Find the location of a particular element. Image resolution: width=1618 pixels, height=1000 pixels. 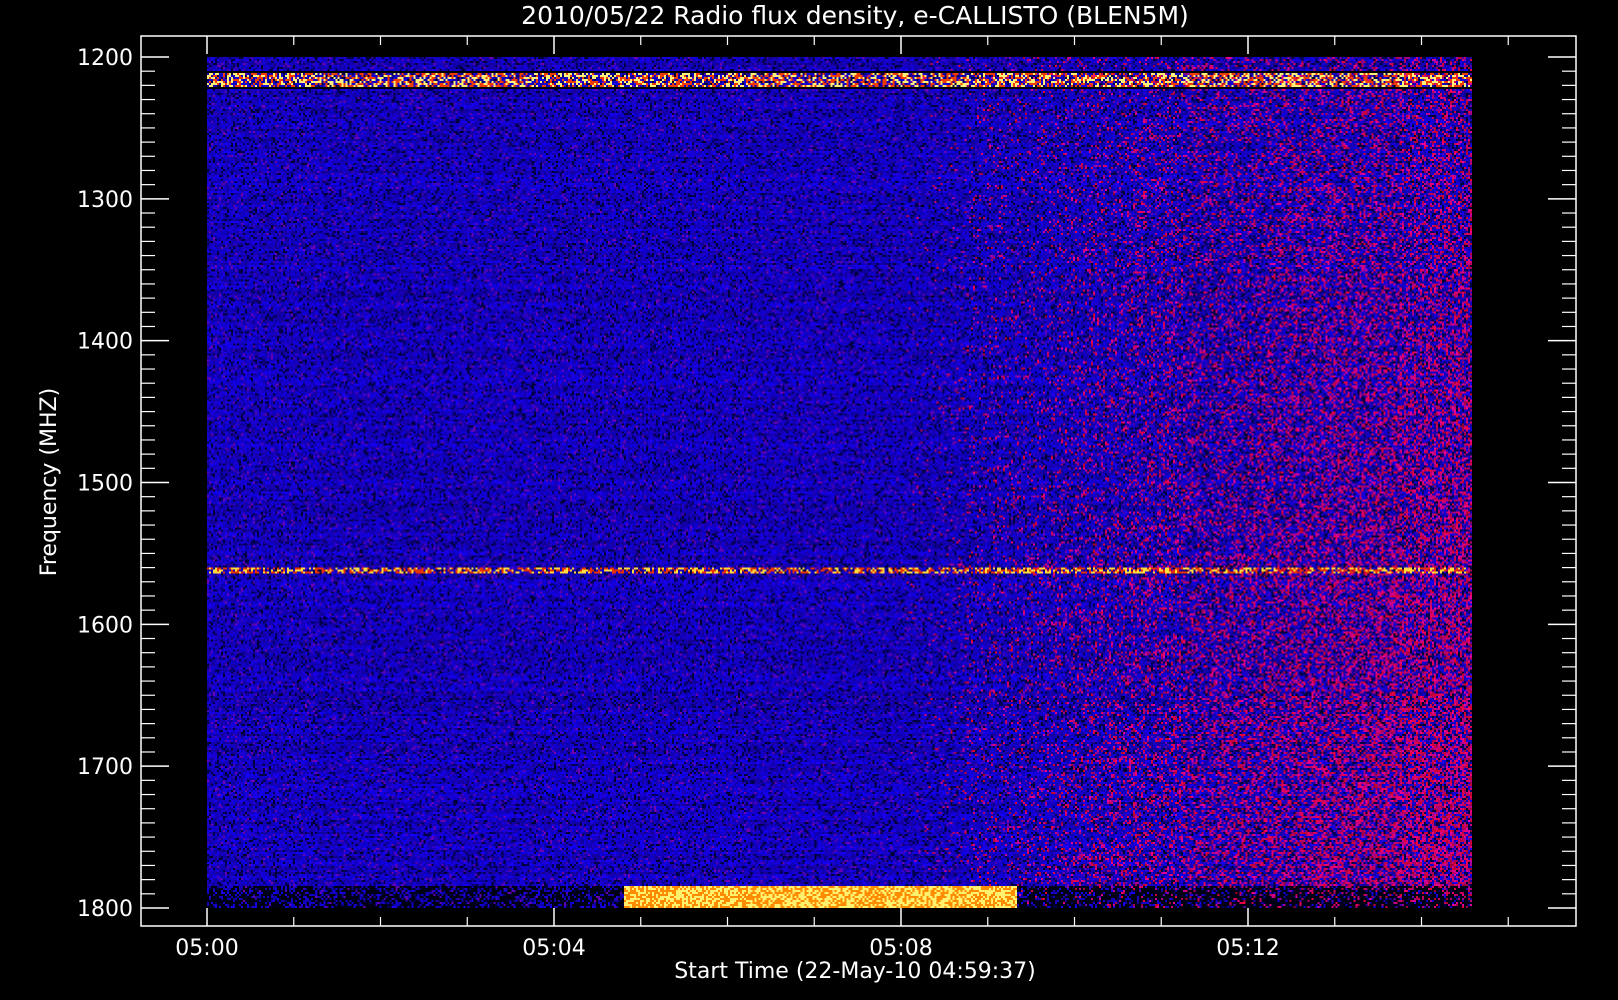

y-tick-label: 1800 is located at coordinates (105, 909).